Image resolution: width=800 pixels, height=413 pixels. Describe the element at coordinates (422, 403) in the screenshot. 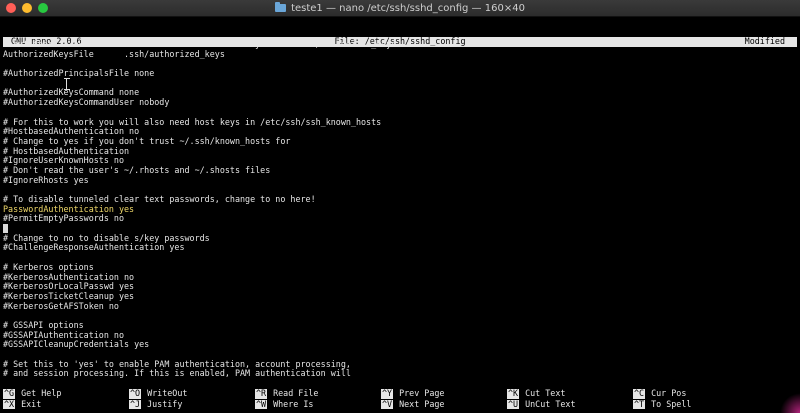

I see `shortcut-label: Next Page` at that location.